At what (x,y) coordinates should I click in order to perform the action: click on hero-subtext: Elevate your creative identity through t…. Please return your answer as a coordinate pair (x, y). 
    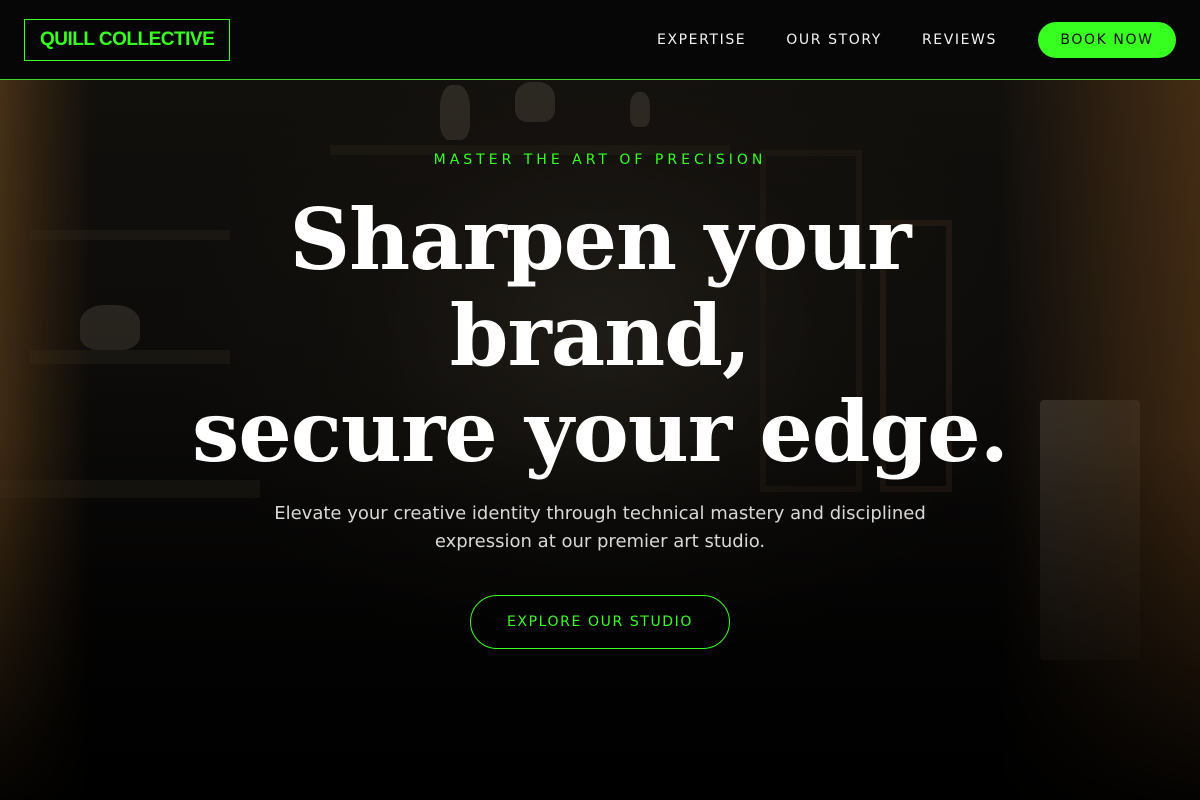
    Looking at the image, I should click on (600, 527).